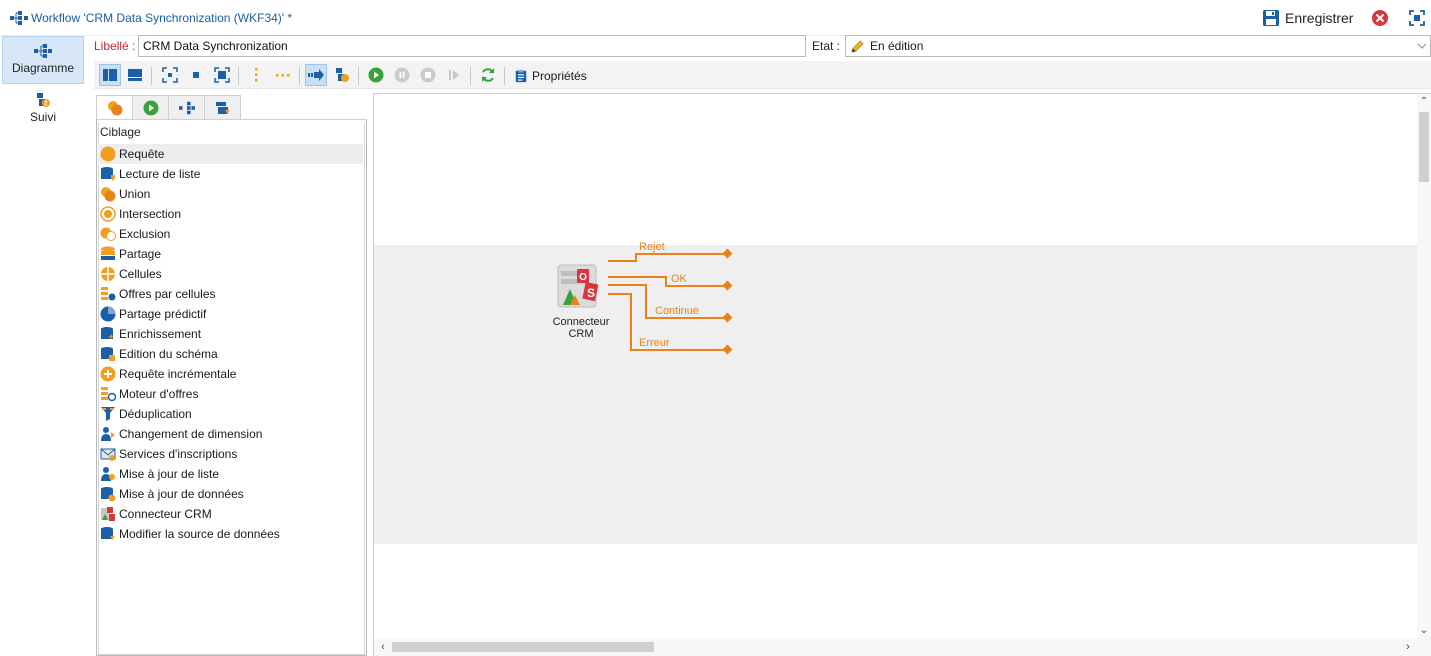  I want to click on stop-button, so click(428, 75).